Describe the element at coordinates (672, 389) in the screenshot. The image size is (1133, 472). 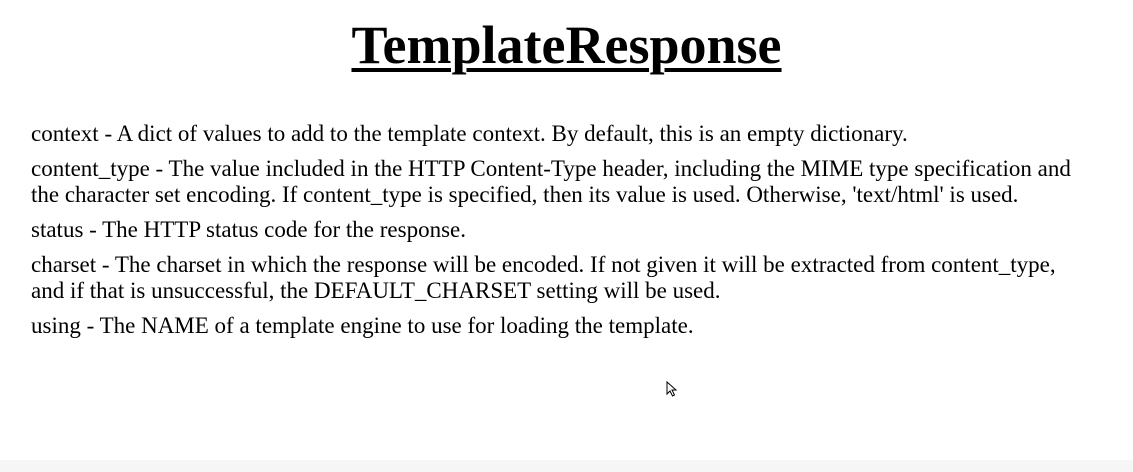
I see `arrow-cursor-icon` at that location.